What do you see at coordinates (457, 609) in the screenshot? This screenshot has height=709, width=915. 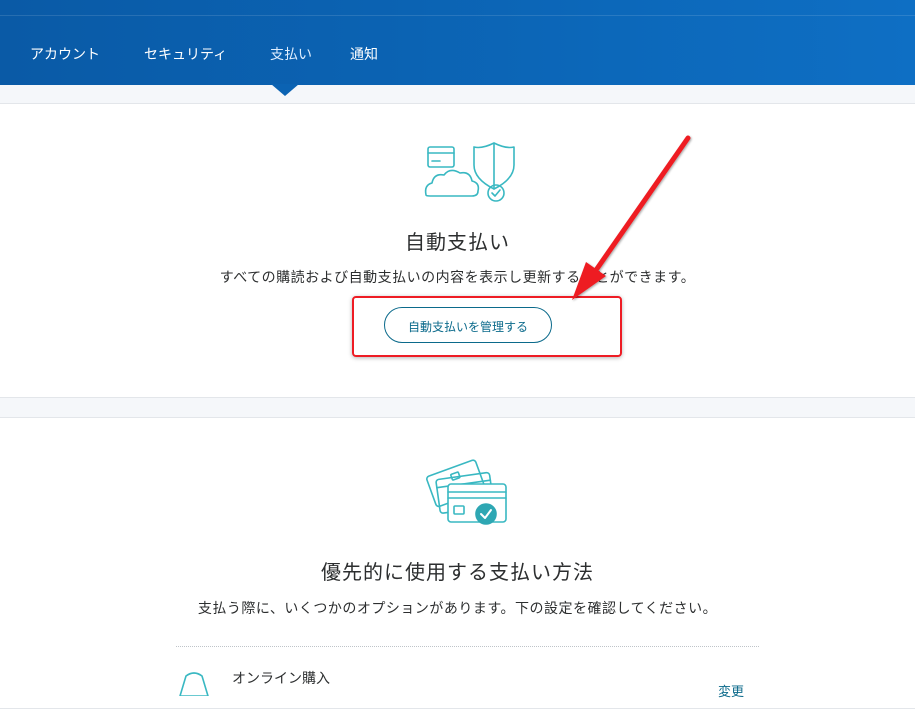 I see `preferred-payment-description: 支払う際に、いくつかのオプションがあります。下の設定を確認してください。` at bounding box center [457, 609].